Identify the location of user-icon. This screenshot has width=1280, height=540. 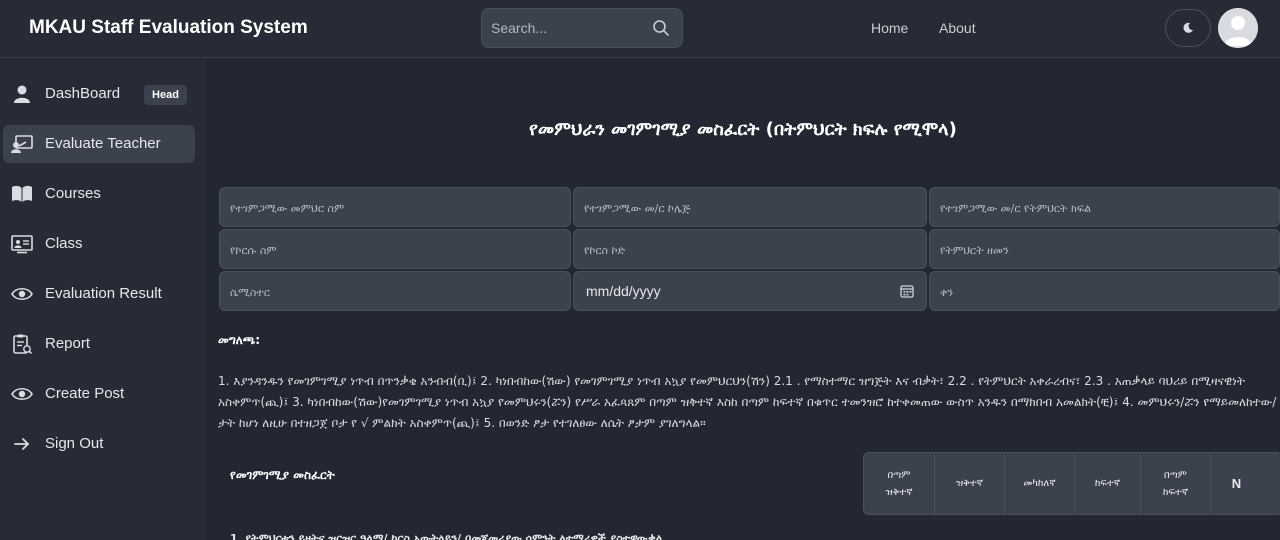
(22, 94).